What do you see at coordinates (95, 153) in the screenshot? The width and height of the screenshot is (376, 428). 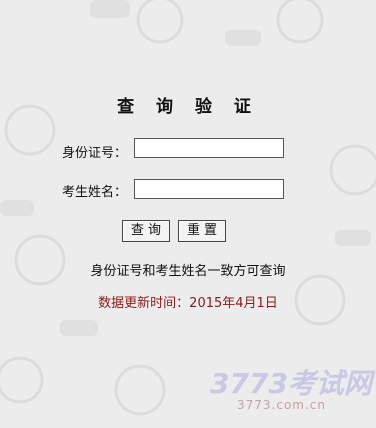 I see `id-number-label: 身份证号：` at bounding box center [95, 153].